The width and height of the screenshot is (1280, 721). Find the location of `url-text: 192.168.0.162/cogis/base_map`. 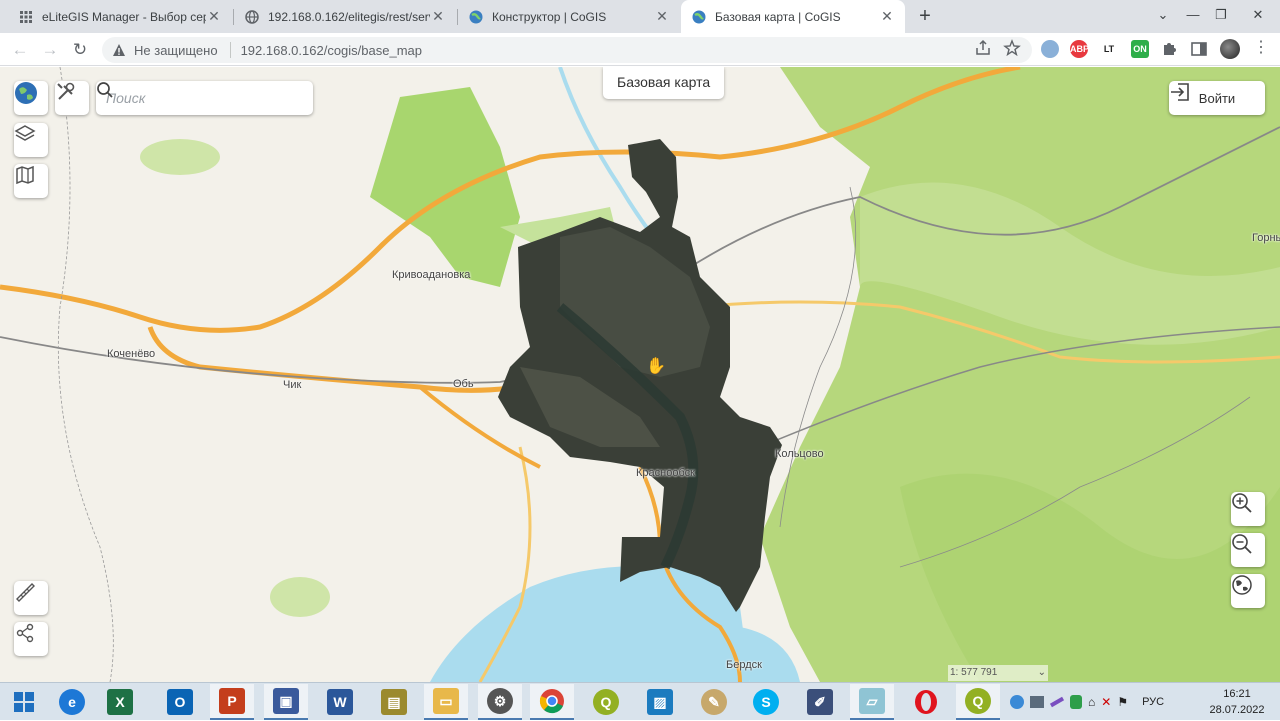

url-text: 192.168.0.162/cogis/base_map is located at coordinates (331, 50).